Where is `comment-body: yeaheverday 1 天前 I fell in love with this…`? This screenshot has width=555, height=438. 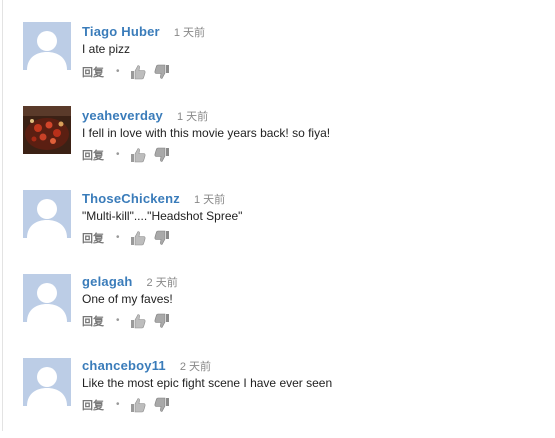
comment-body: yeaheverday 1 天前 I fell in love with this… is located at coordinates (318, 125).